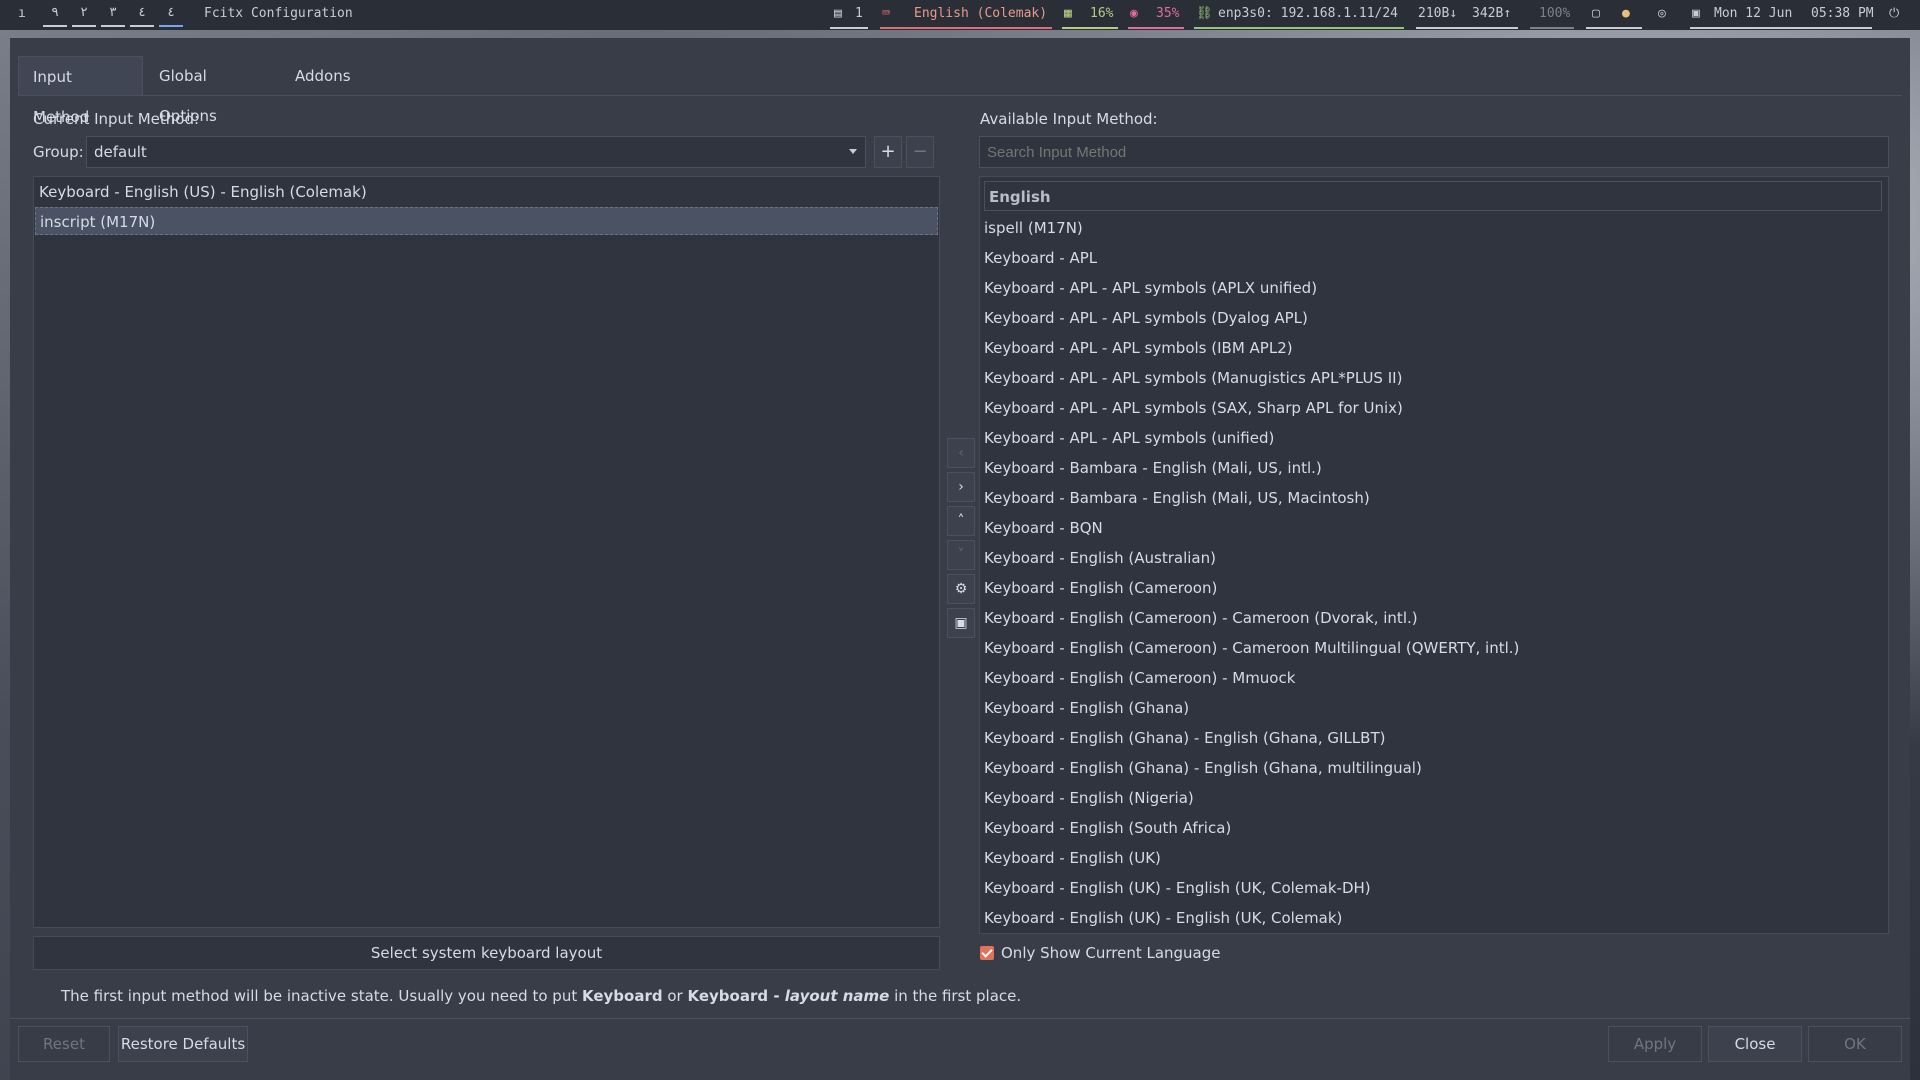 This screenshot has width=1920, height=1080. What do you see at coordinates (1433, 196) in the screenshot?
I see `group-header: English` at bounding box center [1433, 196].